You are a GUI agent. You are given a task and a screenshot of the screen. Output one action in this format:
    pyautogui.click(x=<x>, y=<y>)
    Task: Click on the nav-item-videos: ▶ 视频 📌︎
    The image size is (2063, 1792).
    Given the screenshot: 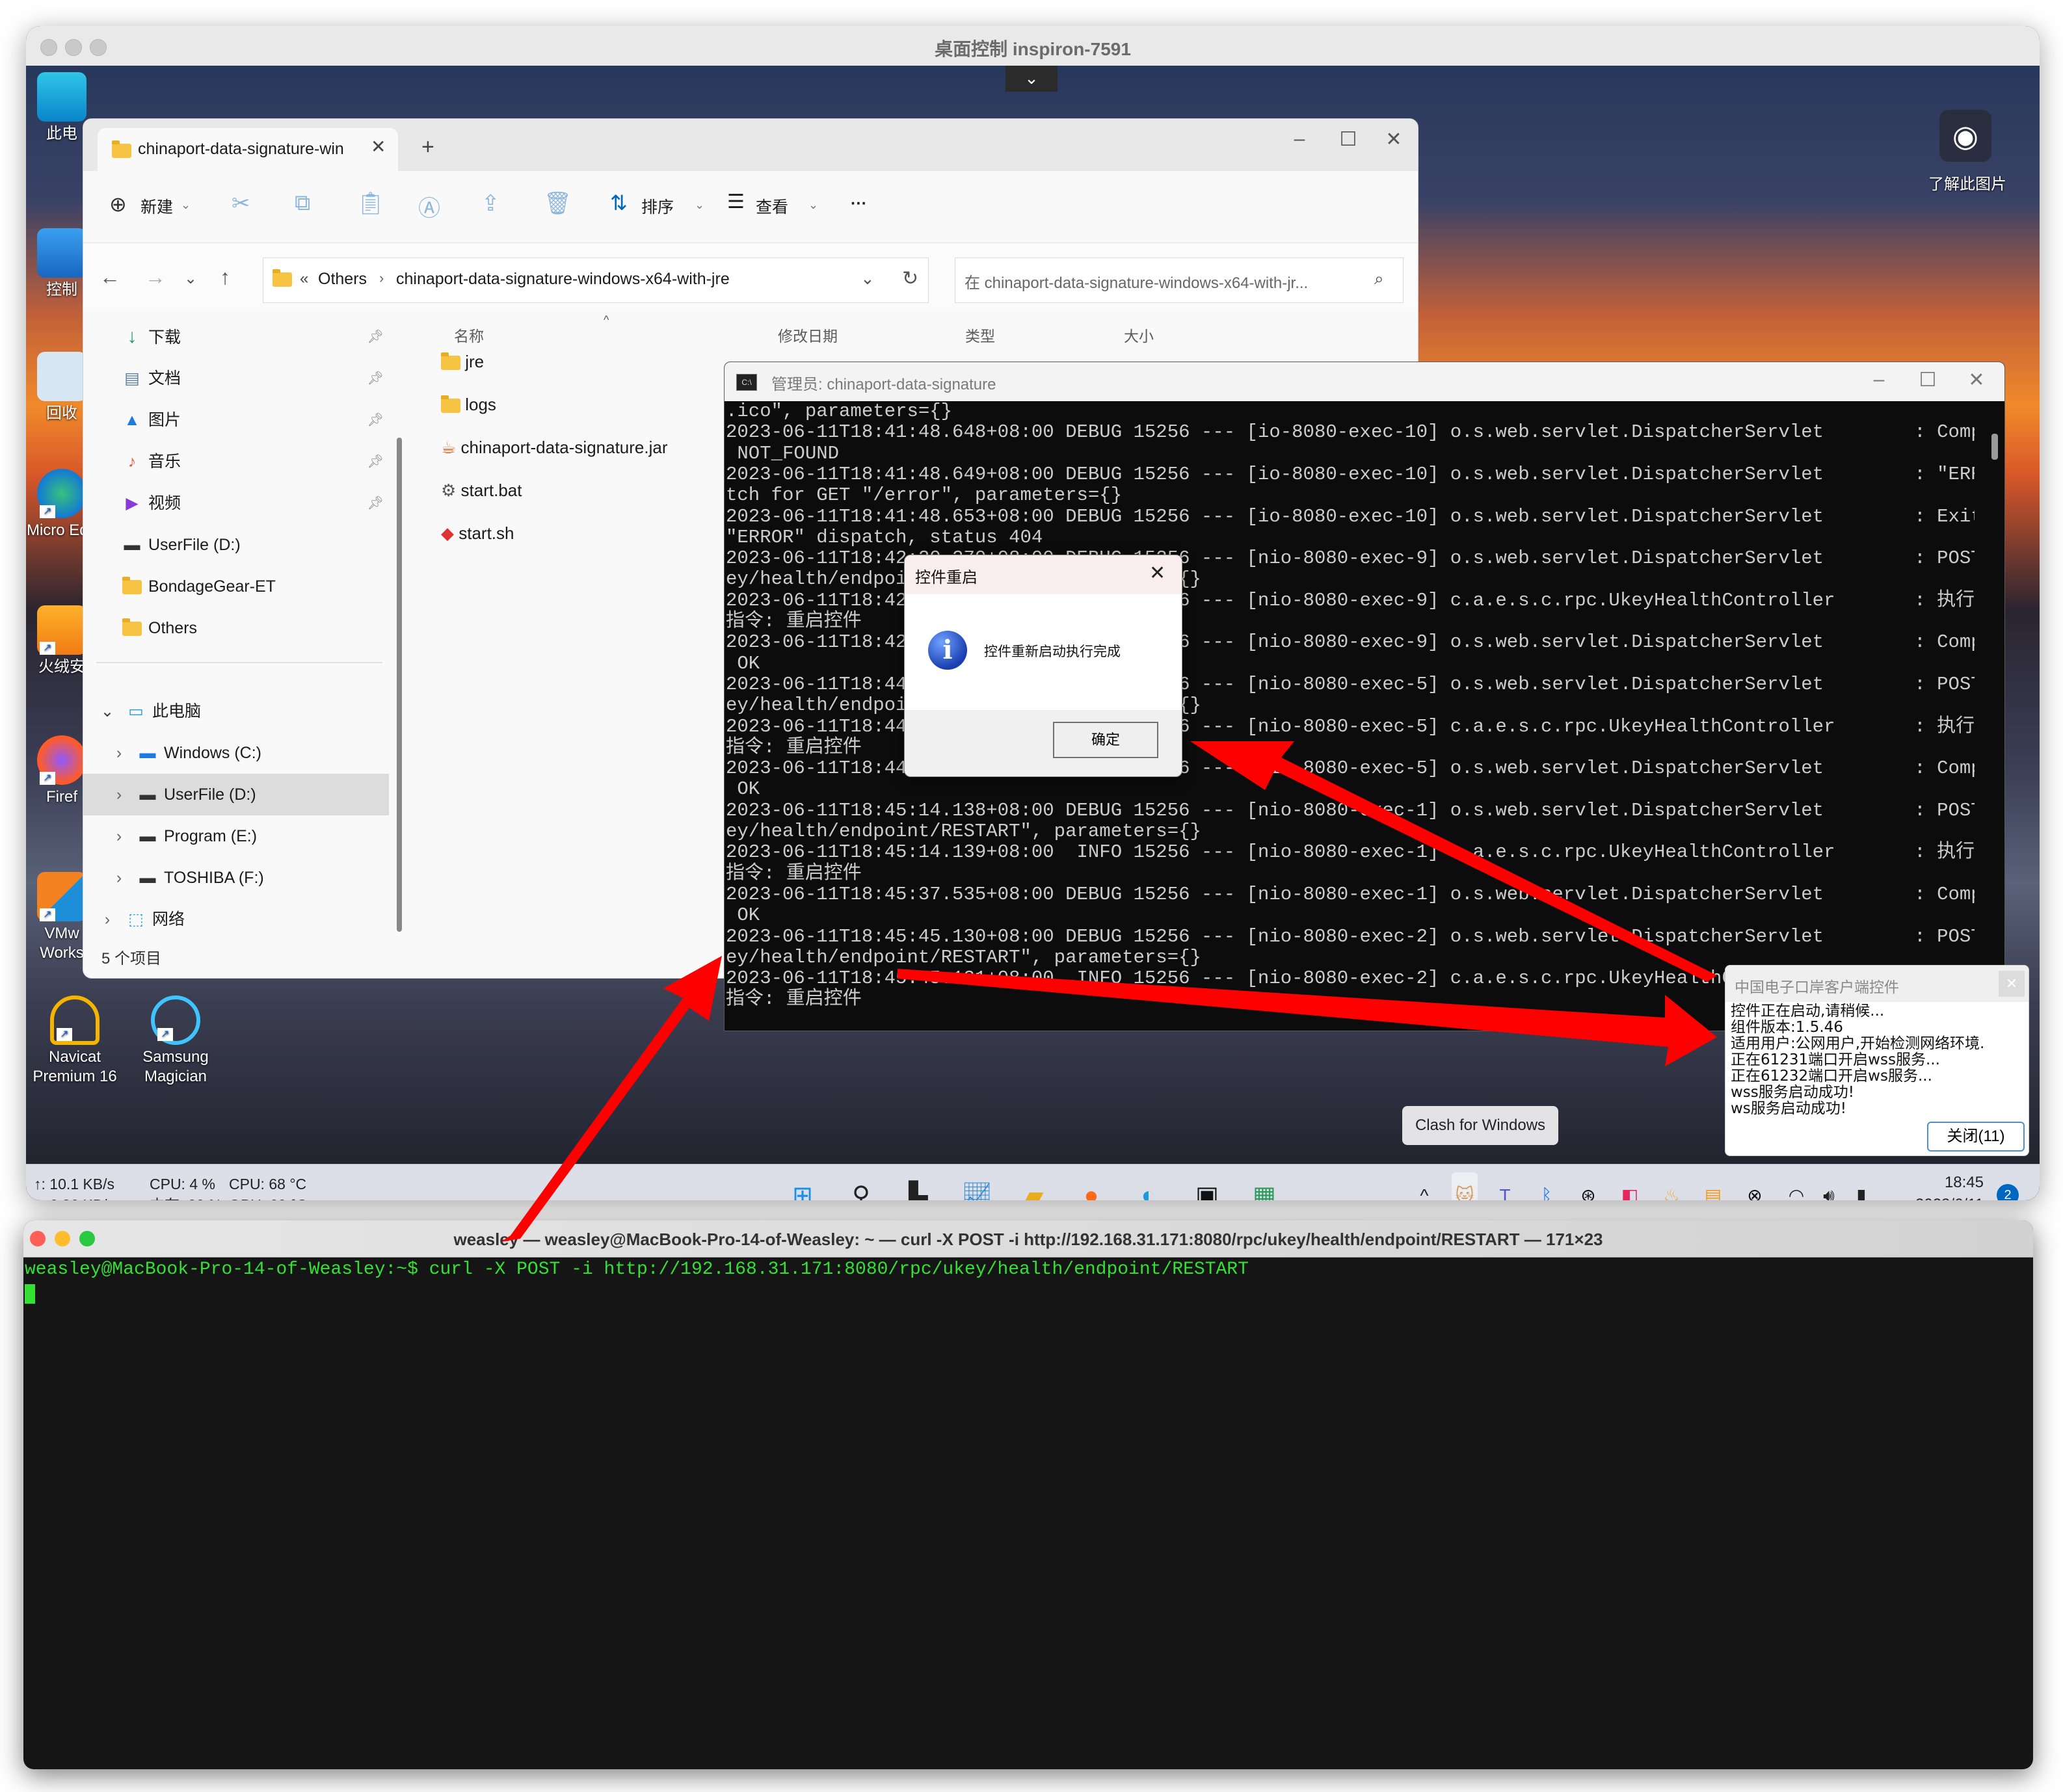 What is the action you would take?
    pyautogui.click(x=236, y=503)
    